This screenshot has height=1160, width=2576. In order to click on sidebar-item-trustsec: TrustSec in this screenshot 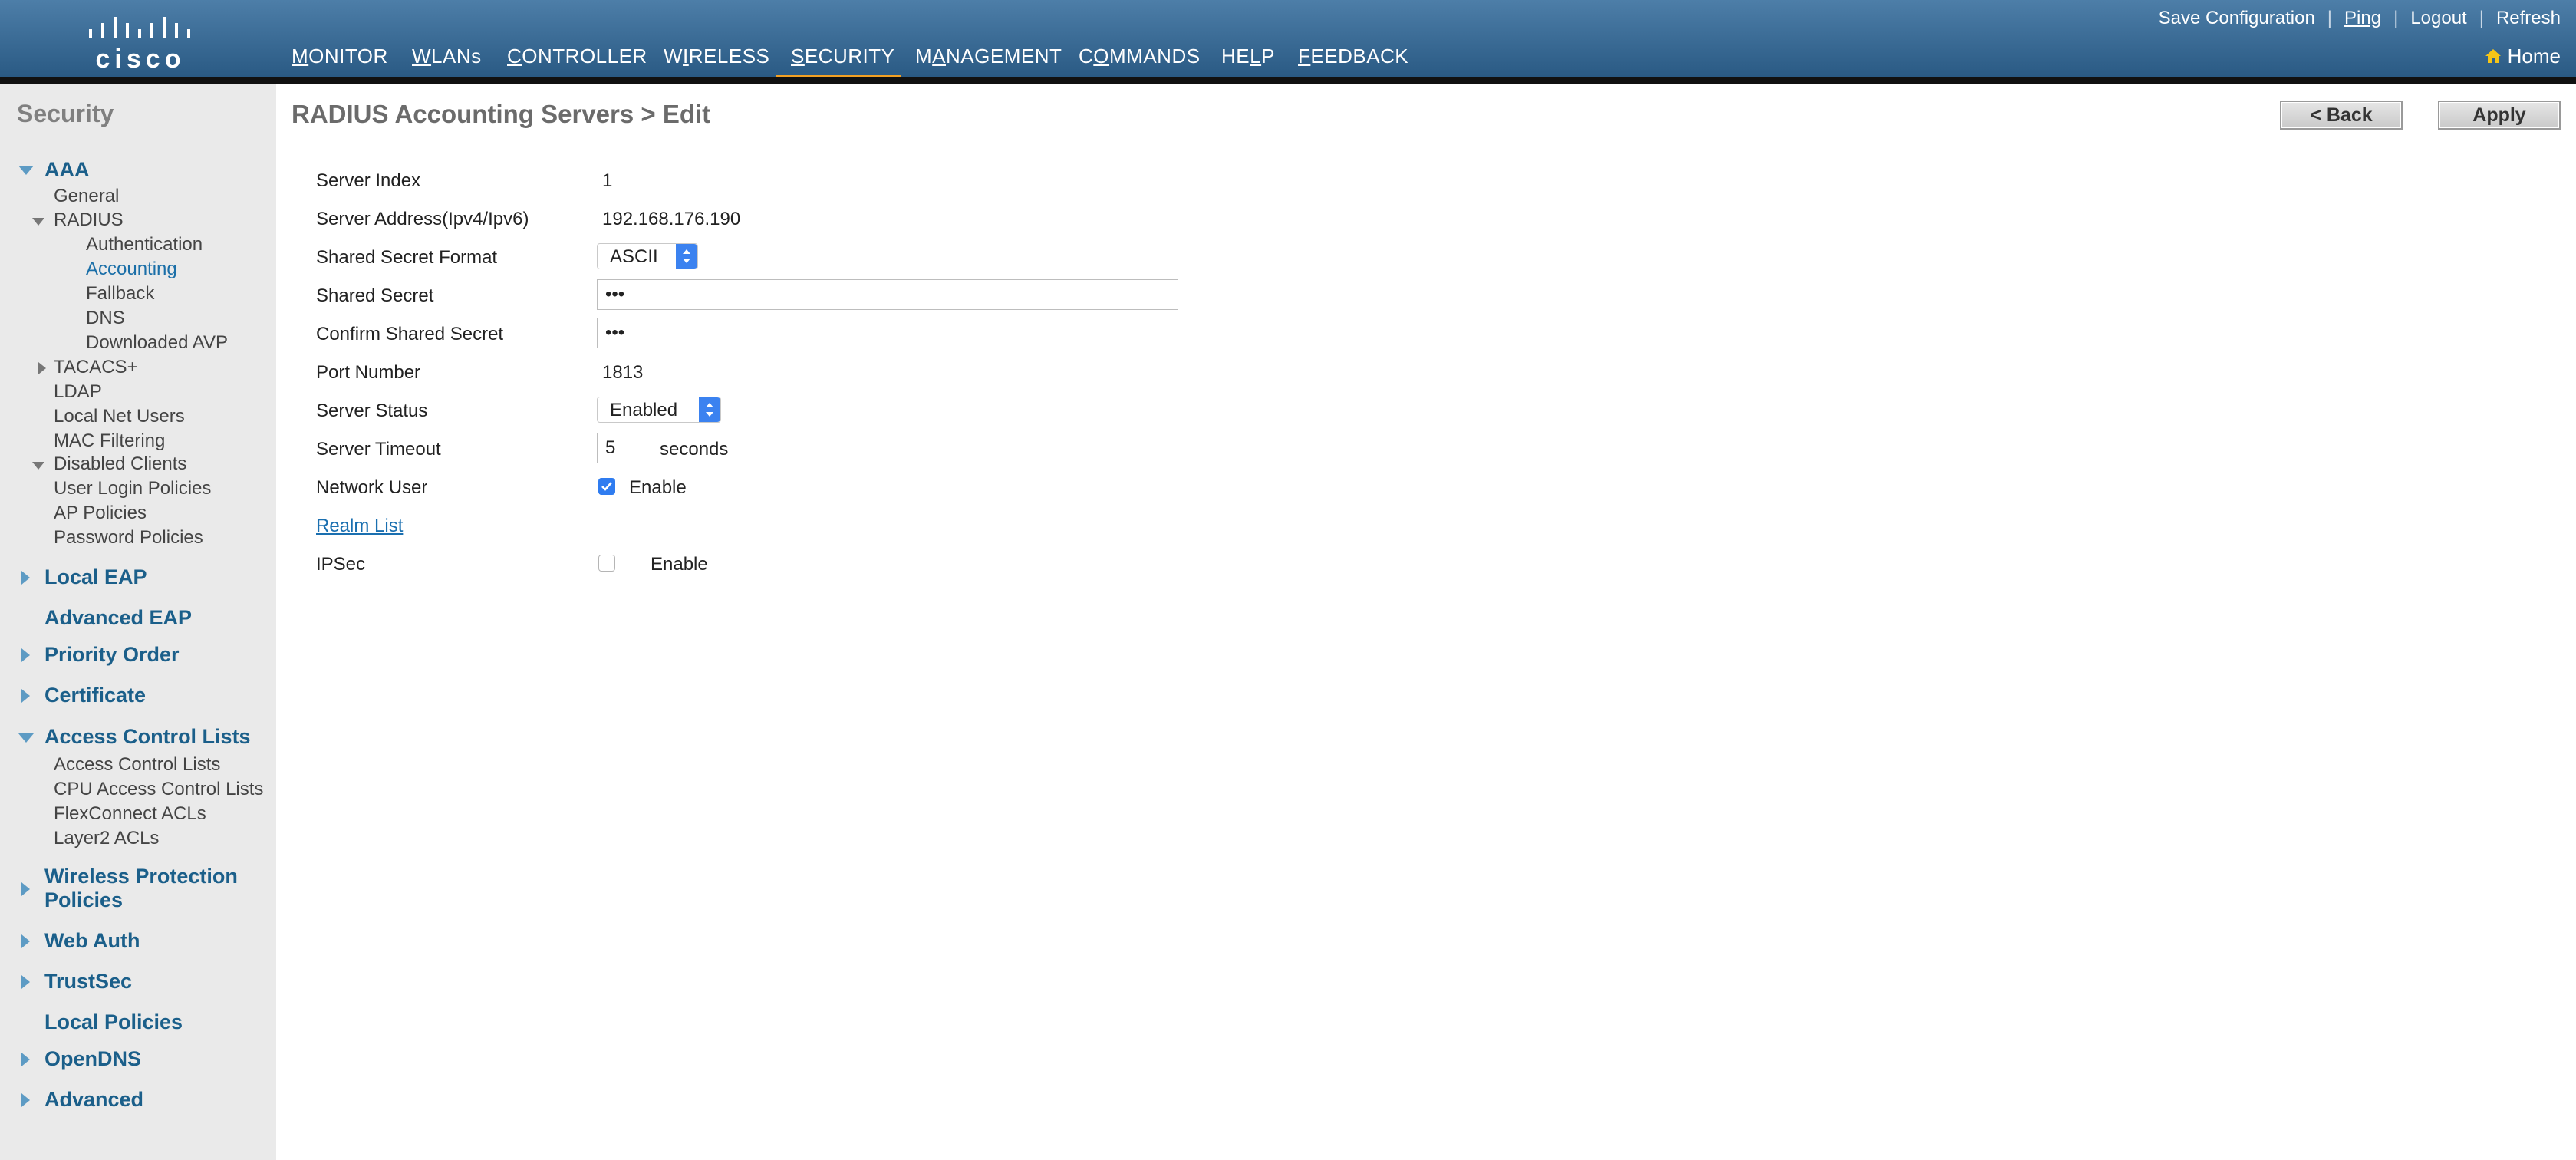, I will do `click(88, 982)`.